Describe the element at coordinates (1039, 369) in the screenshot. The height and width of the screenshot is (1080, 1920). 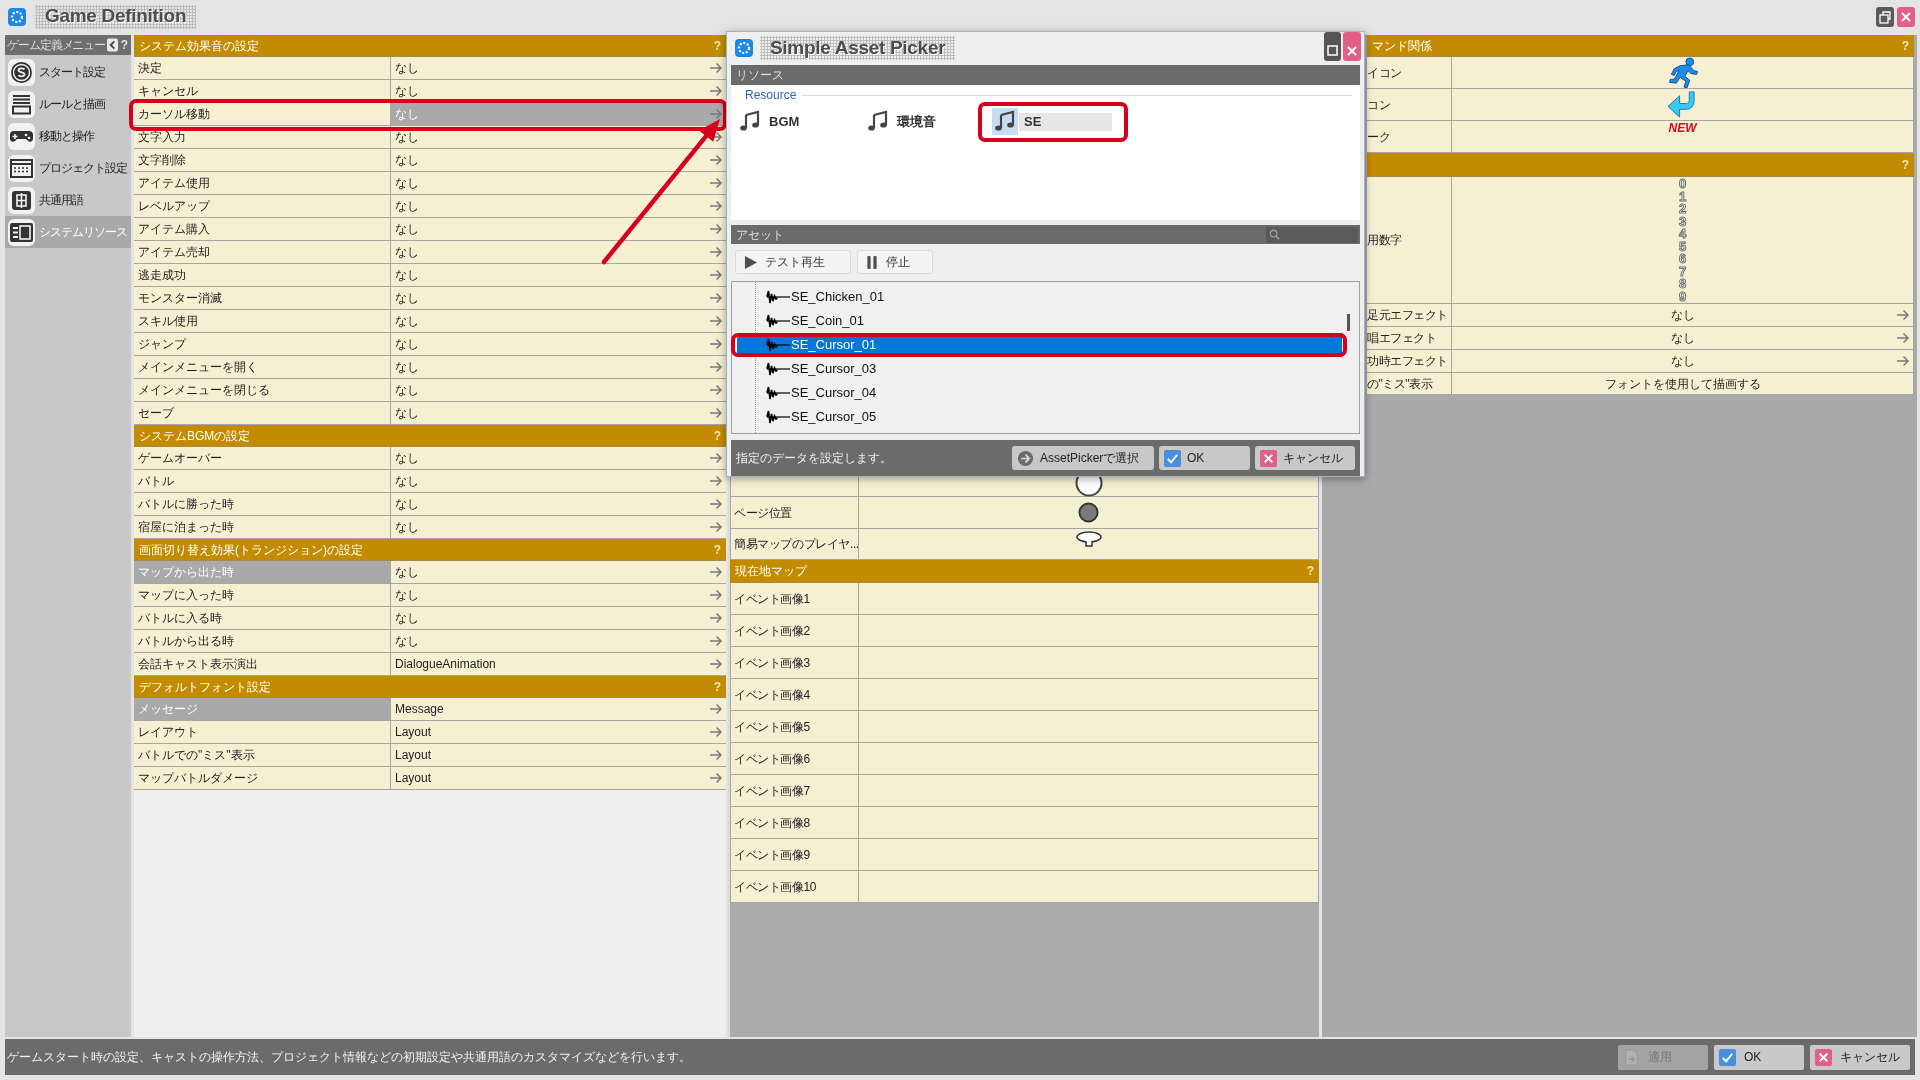
I see `asset-item: SE_Cursor_03` at that location.